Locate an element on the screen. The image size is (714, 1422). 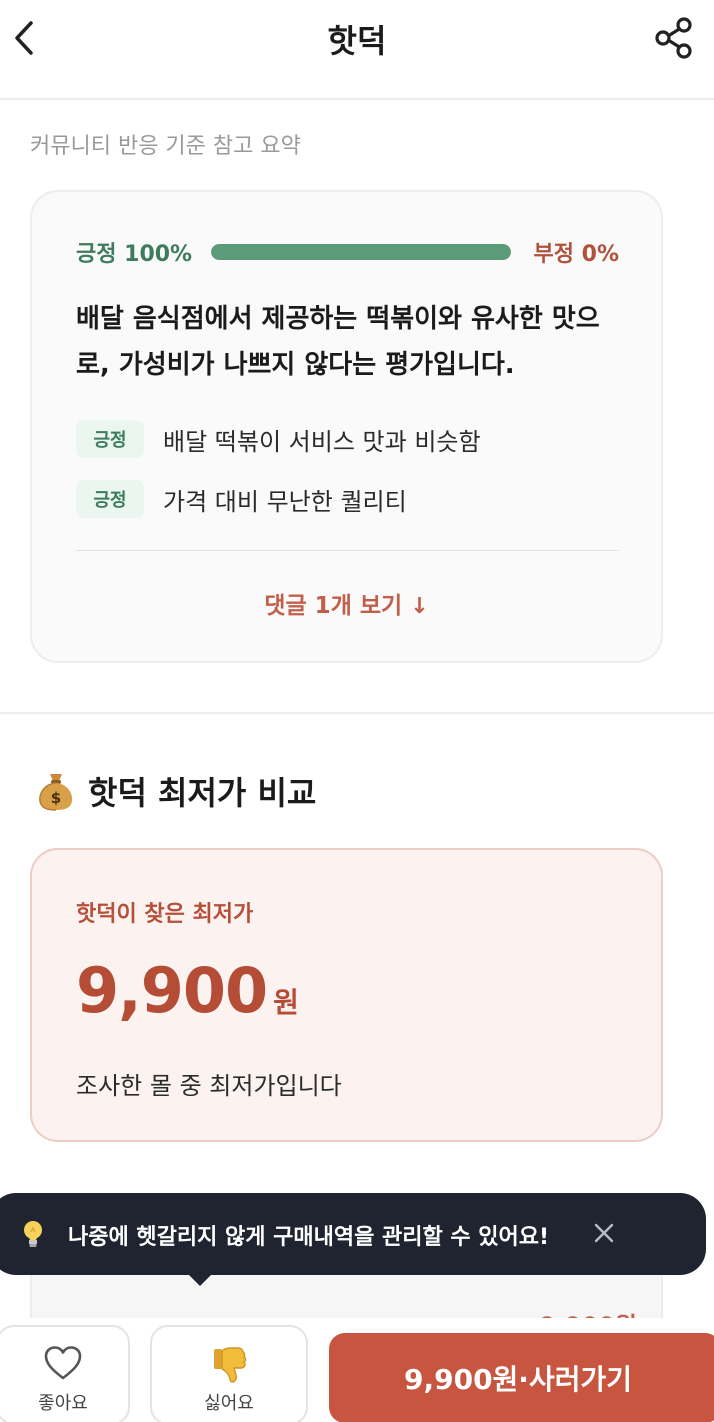
negative-label: 부정 0% is located at coordinates (576, 254).